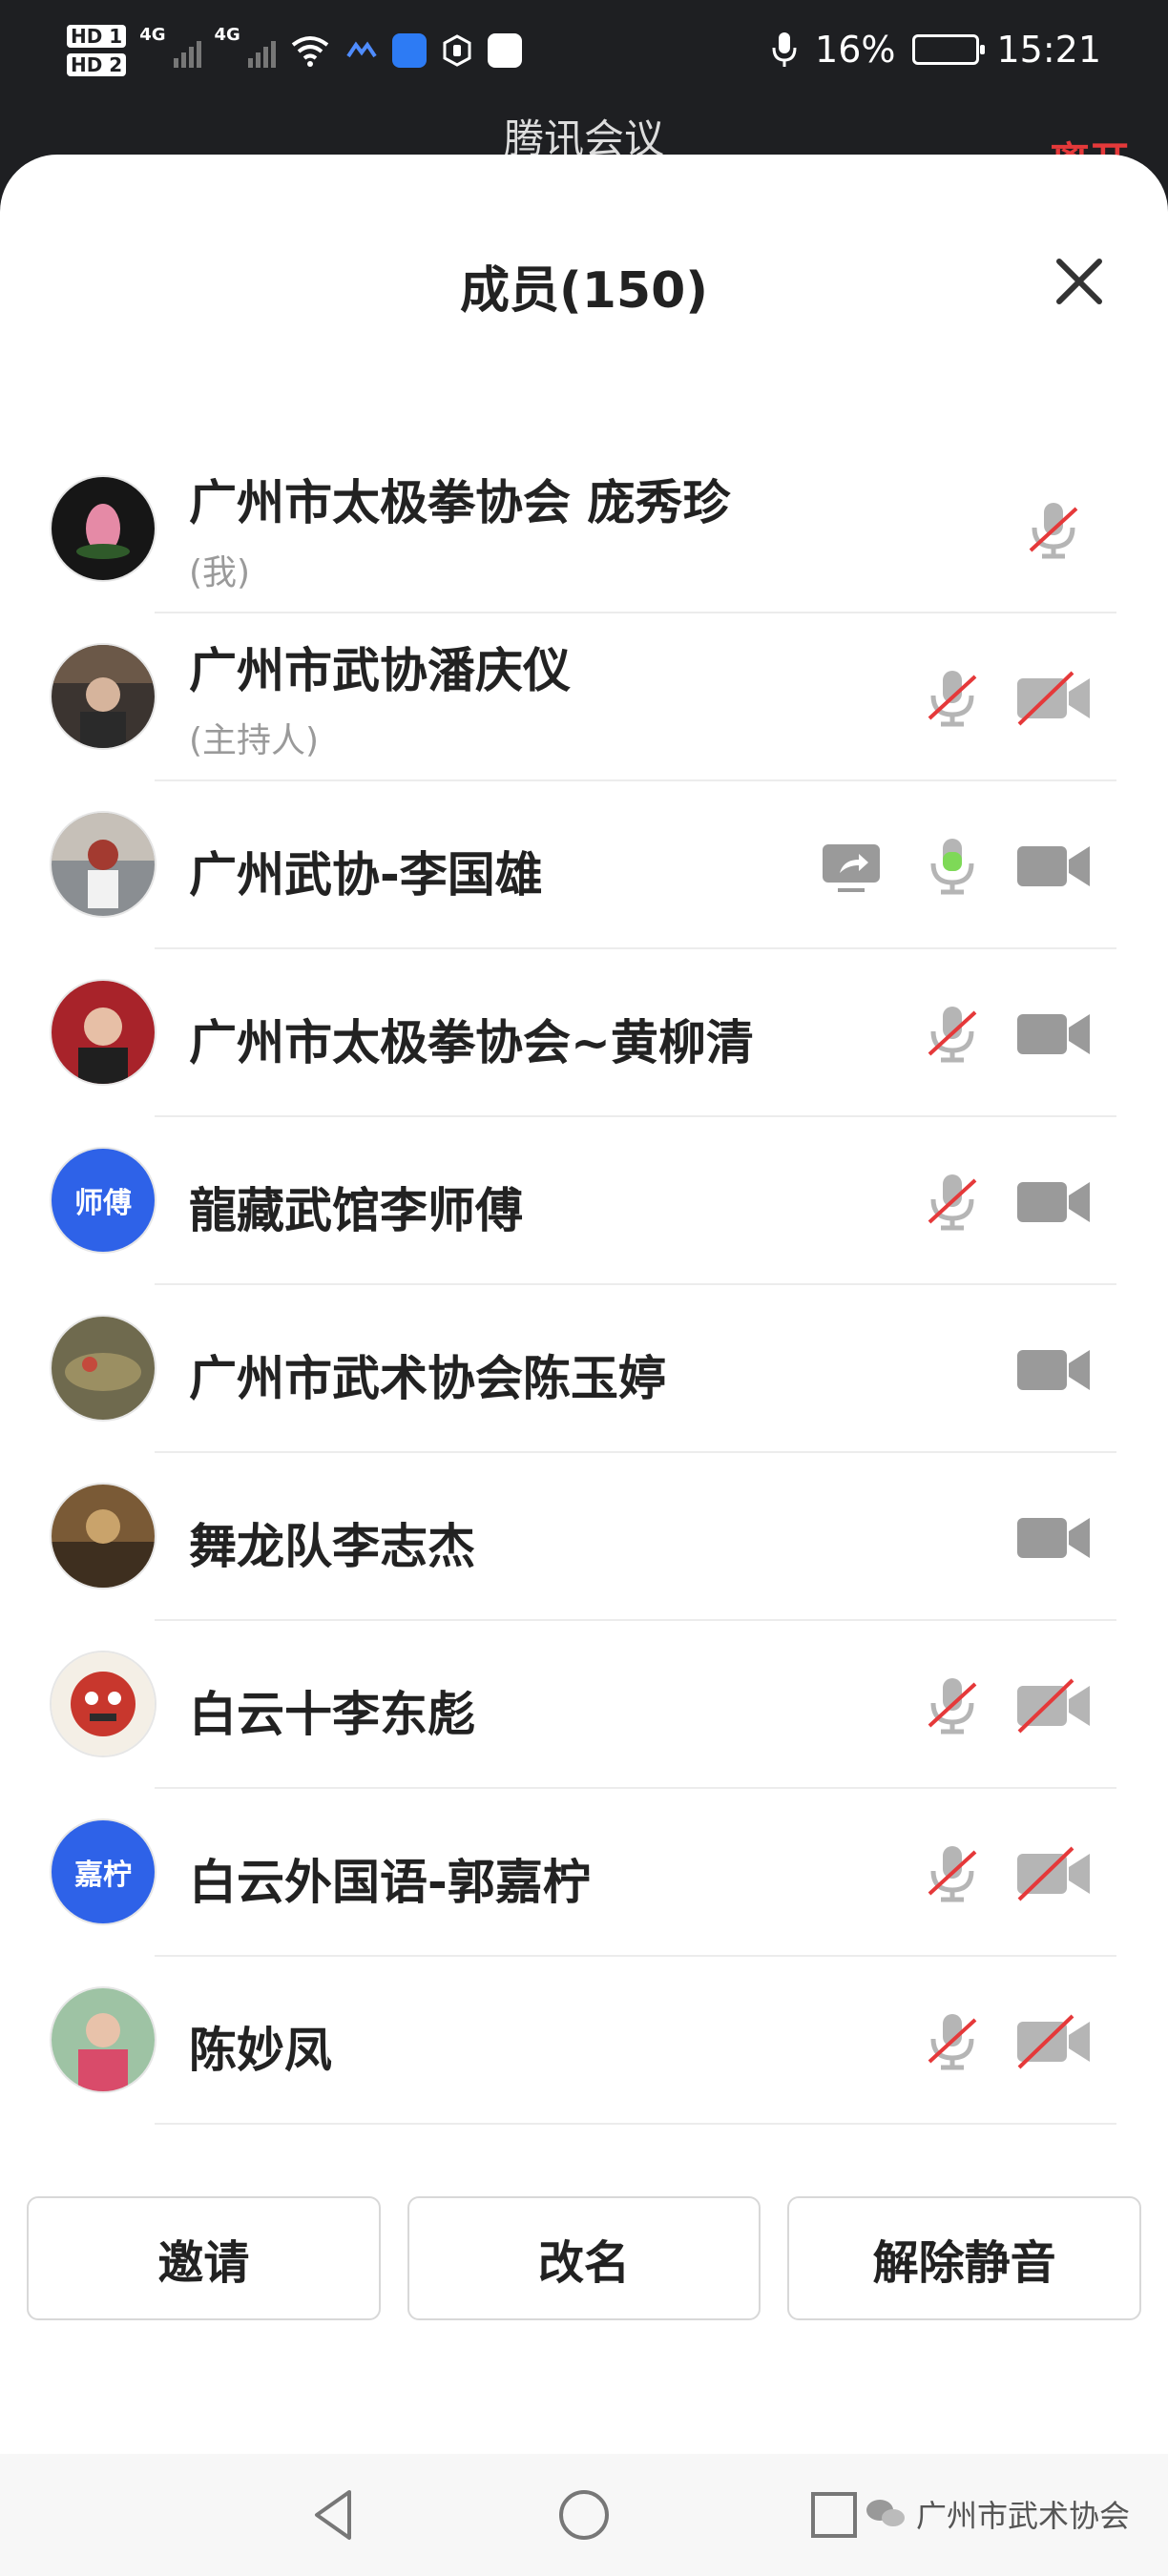 The width and height of the screenshot is (1168, 2576). Describe the element at coordinates (457, 50) in the screenshot. I see `hand-icon` at that location.